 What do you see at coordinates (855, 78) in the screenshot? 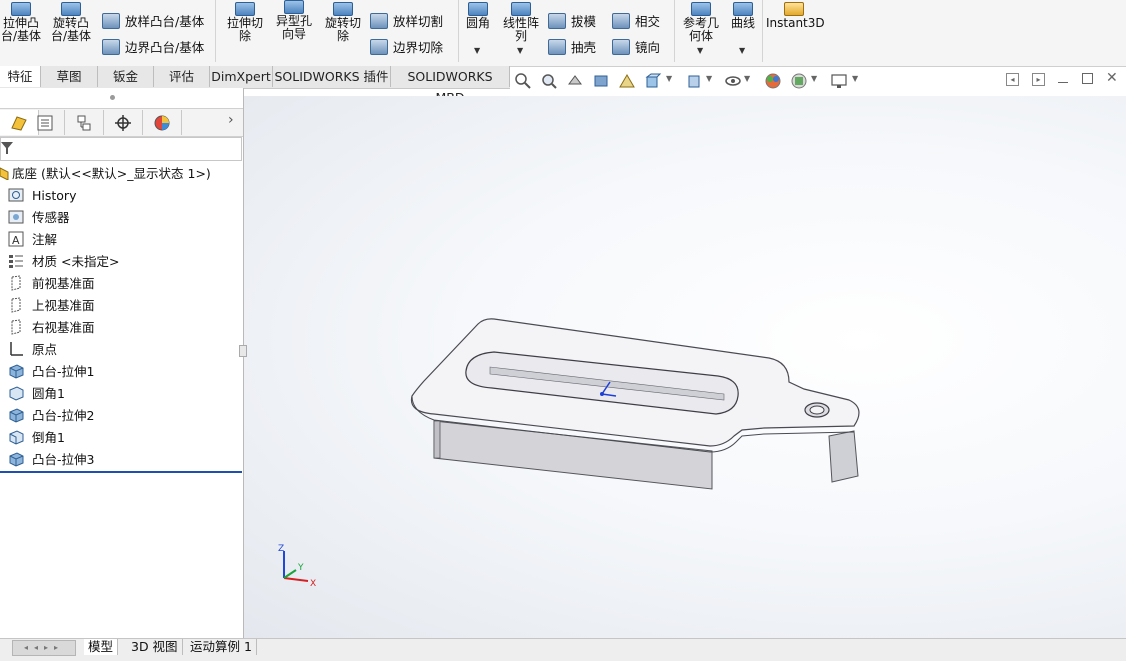
I see `view-settings-dropdown-icon: ▼` at bounding box center [855, 78].